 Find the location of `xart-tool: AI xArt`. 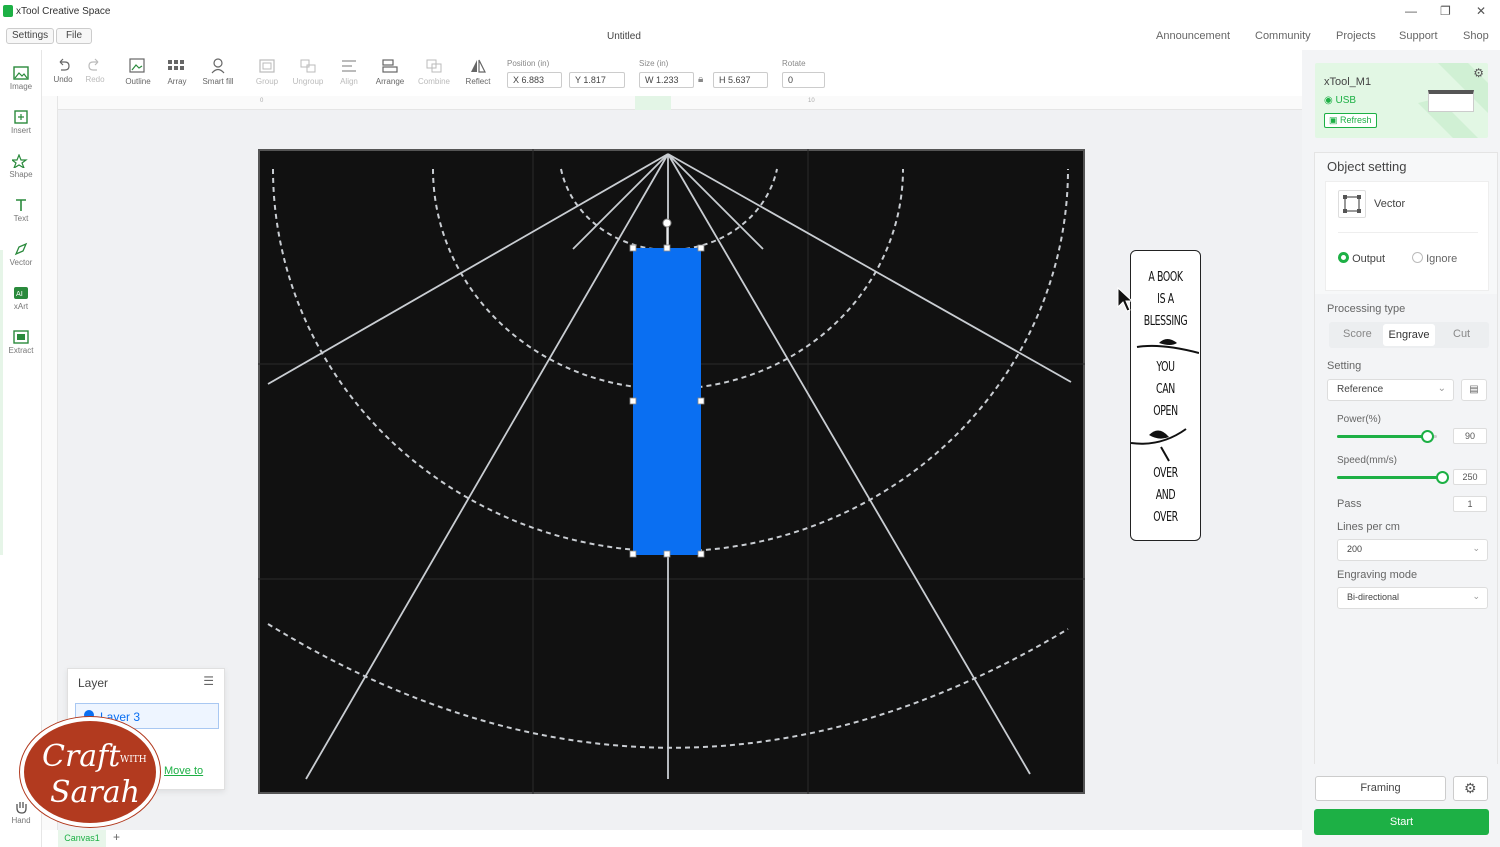

xart-tool: AI xArt is located at coordinates (21, 298).